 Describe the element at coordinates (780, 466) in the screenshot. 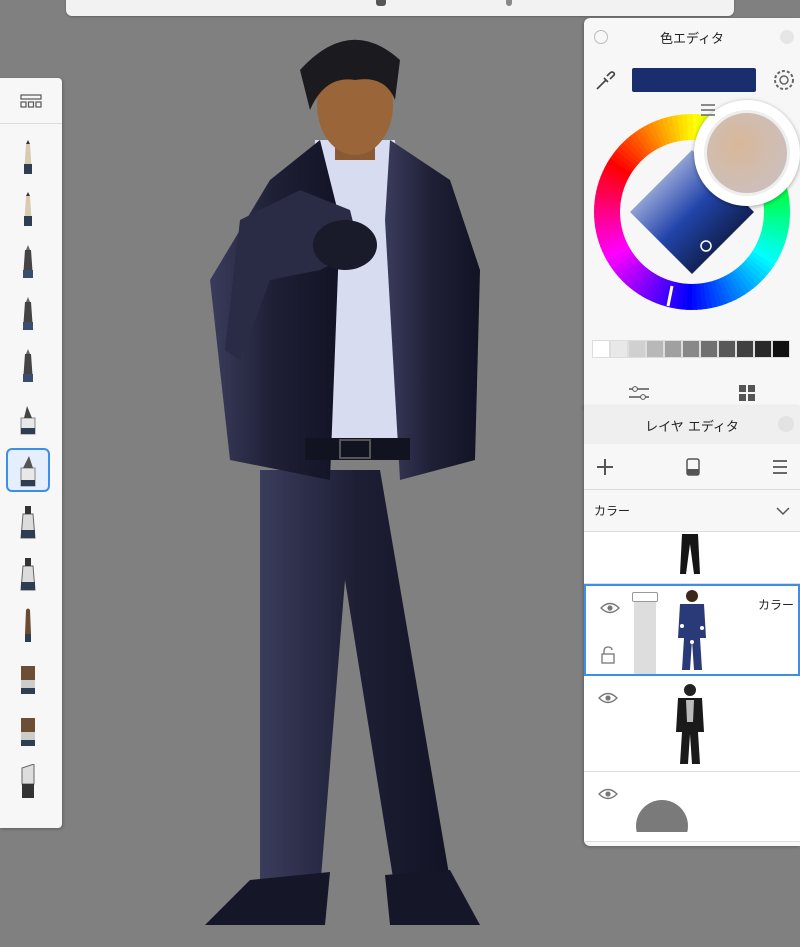

I see `layer-menu-icon` at that location.